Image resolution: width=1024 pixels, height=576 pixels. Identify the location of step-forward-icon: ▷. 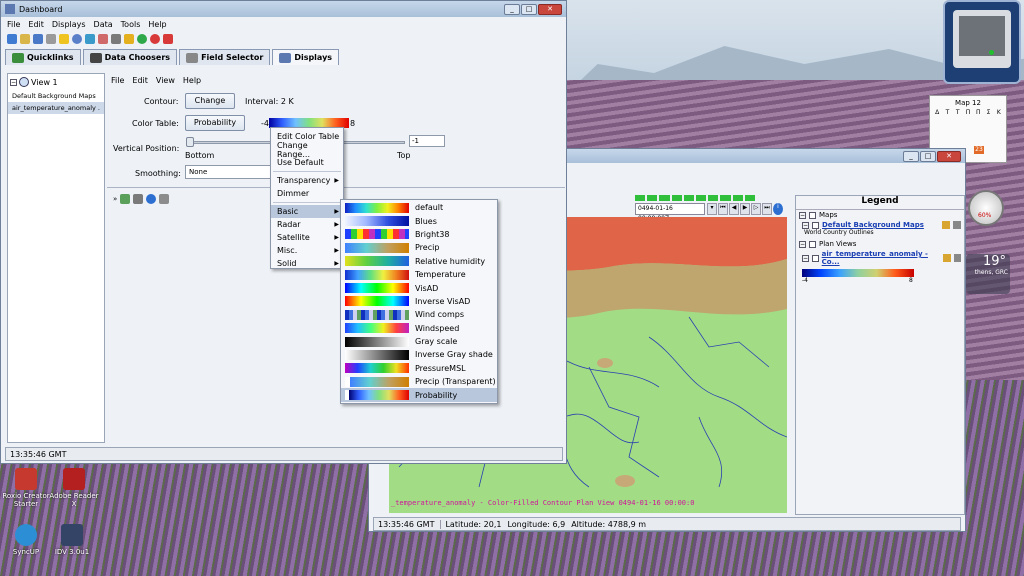
(756, 209).